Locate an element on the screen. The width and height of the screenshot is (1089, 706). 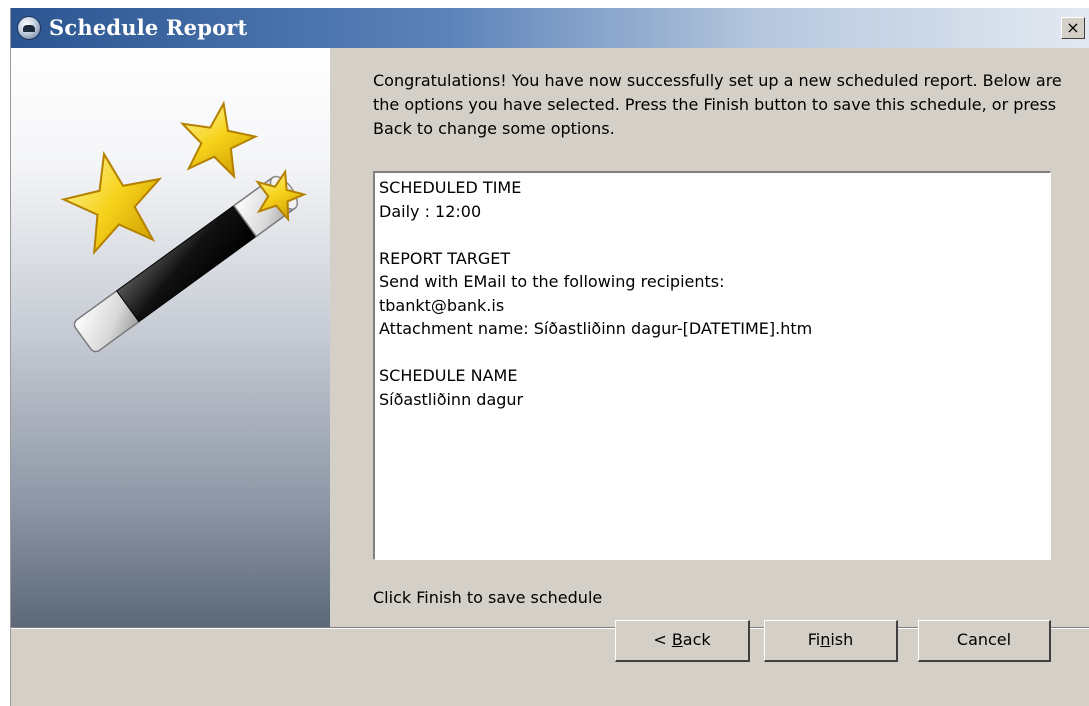
magic-wand-stars-icon is located at coordinates (184, 226).